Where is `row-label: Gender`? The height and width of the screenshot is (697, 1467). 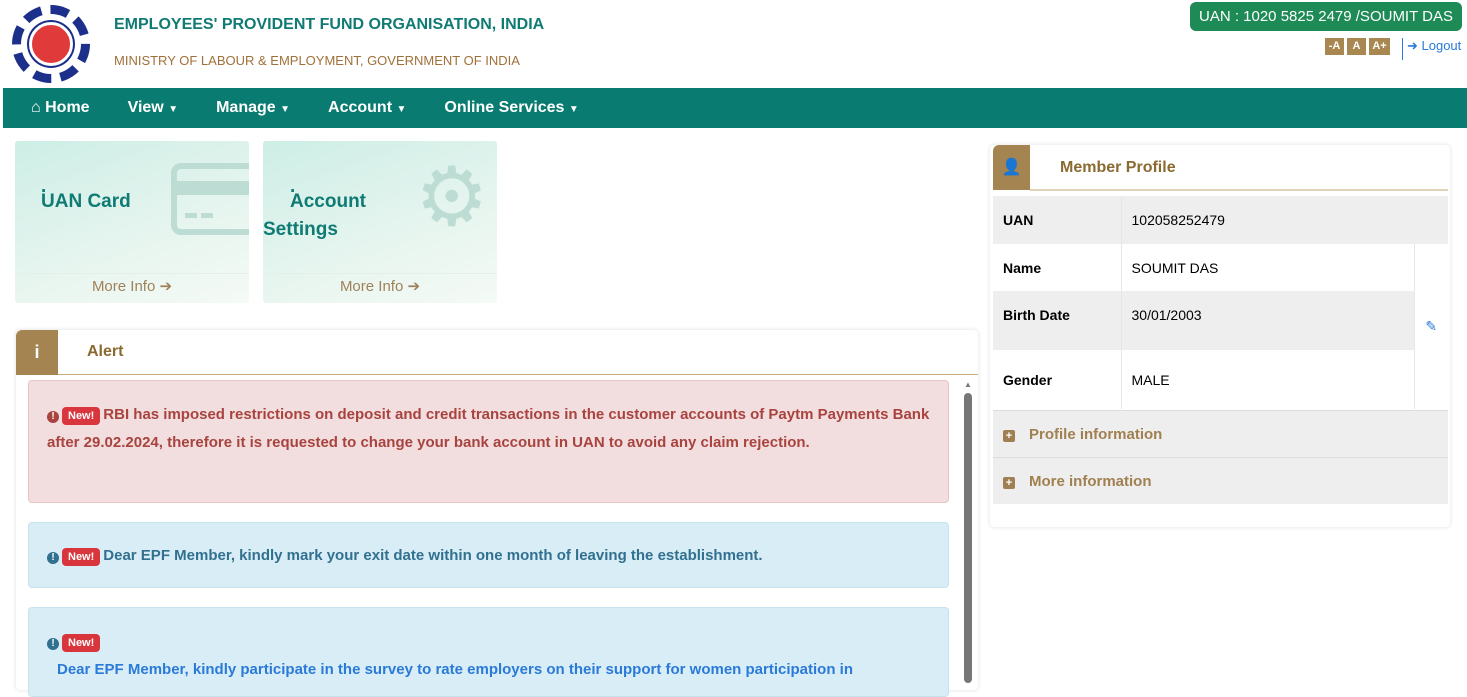 row-label: Gender is located at coordinates (1057, 379).